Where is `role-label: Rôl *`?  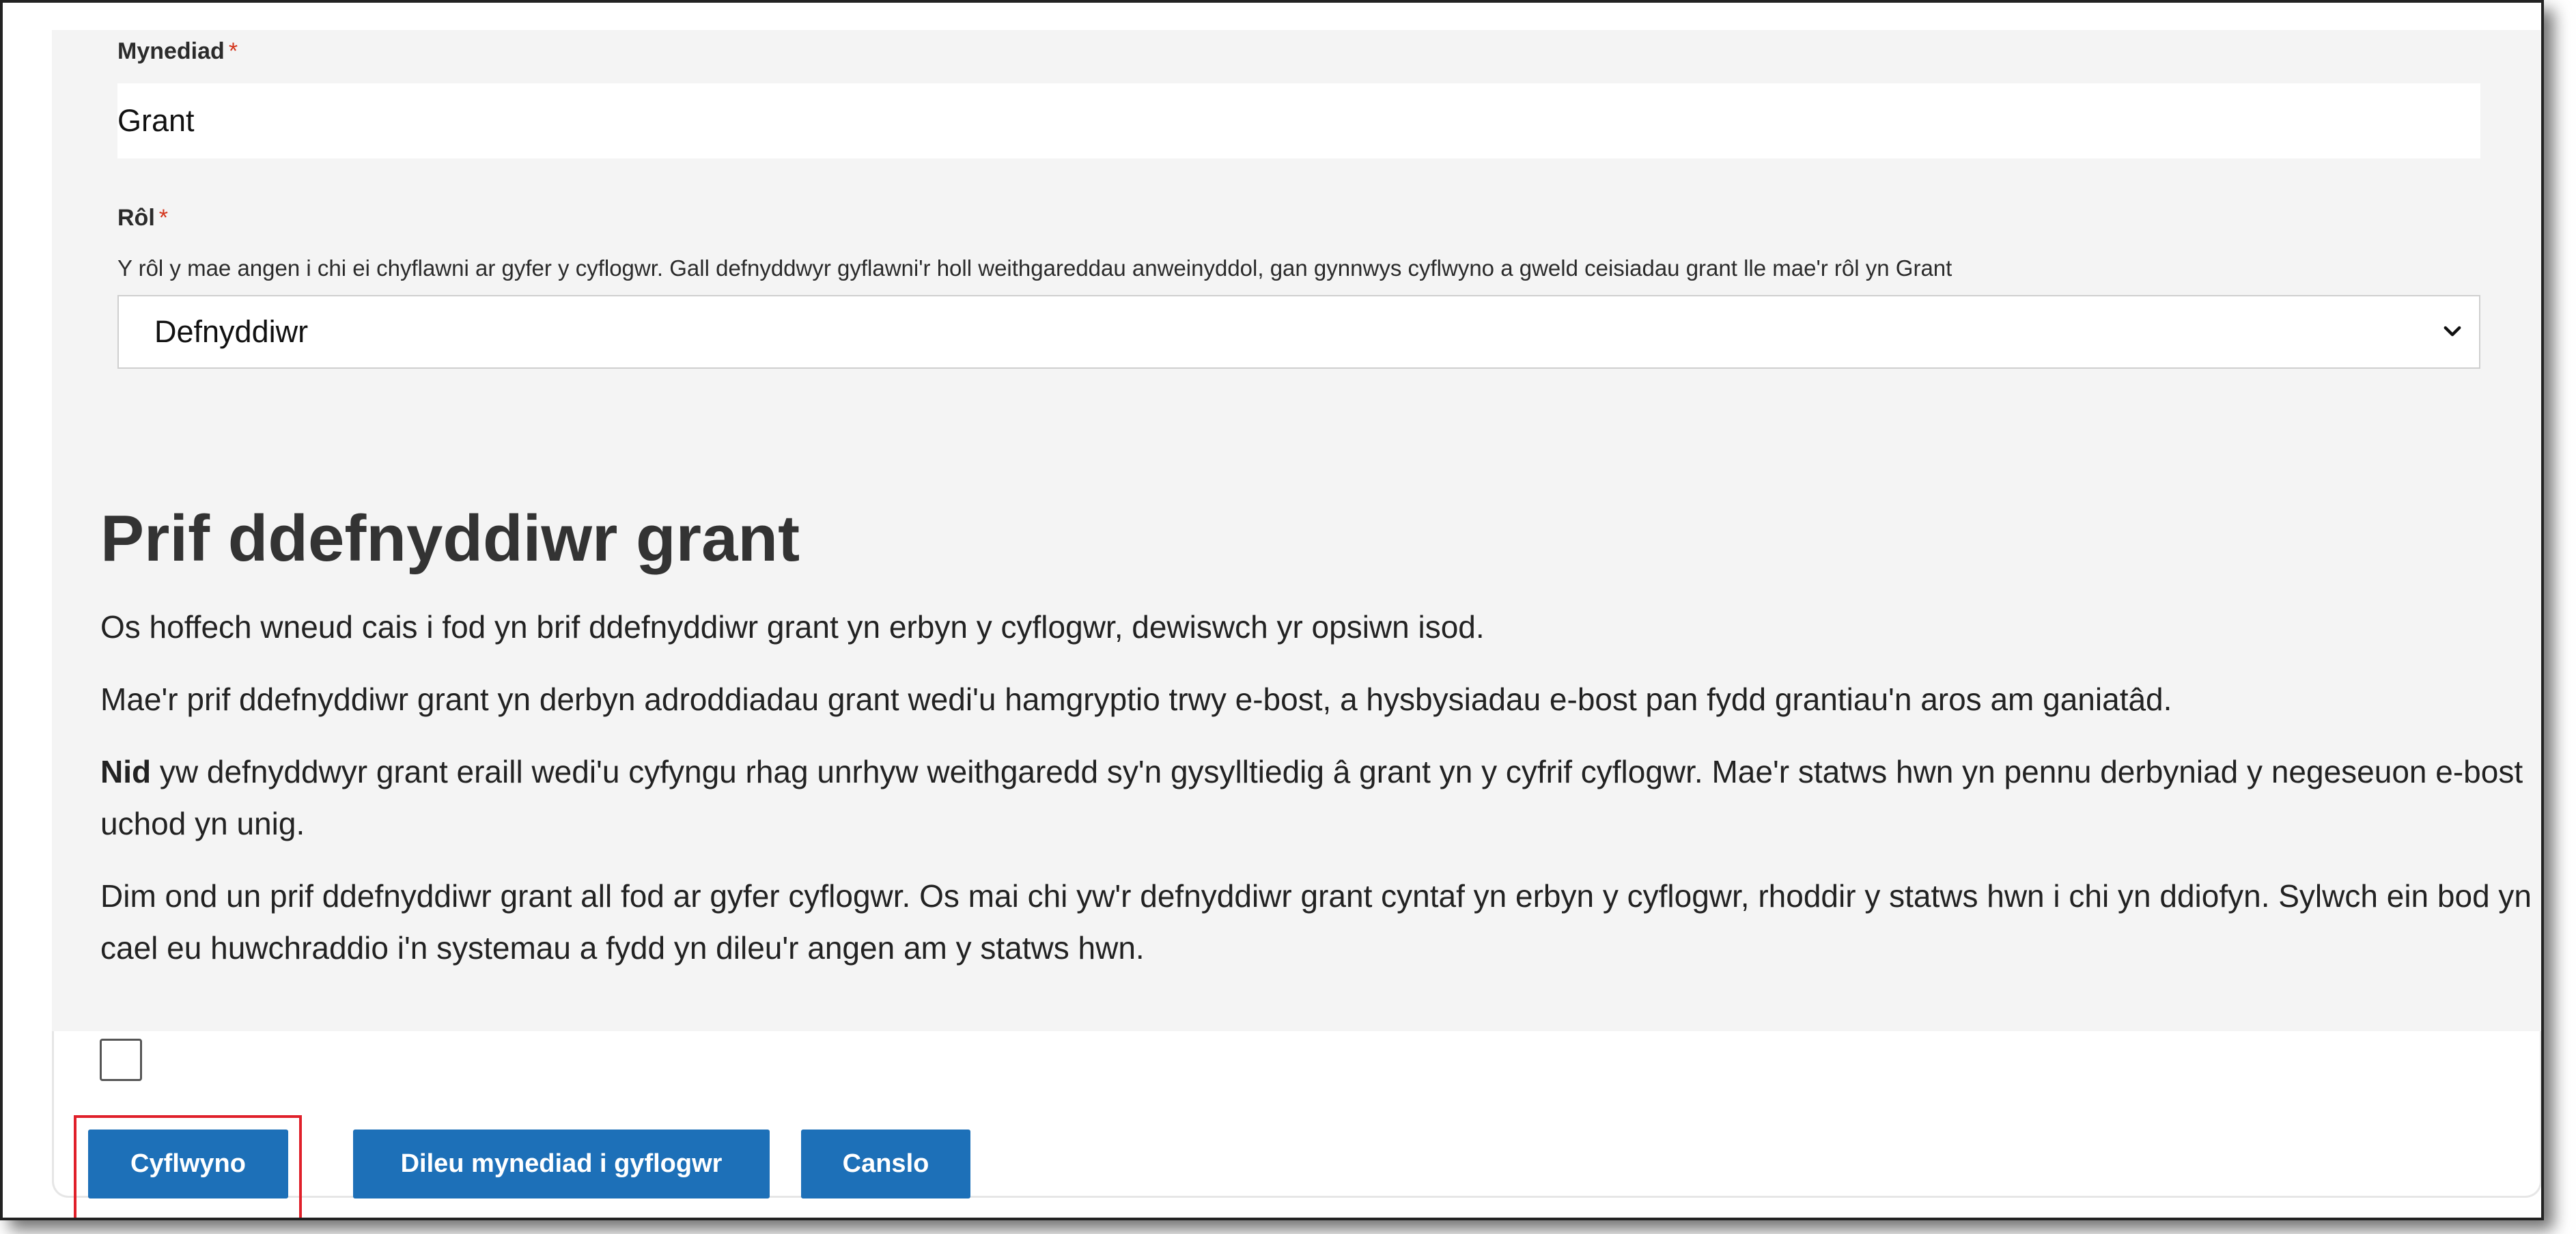
role-label: Rôl * is located at coordinates (142, 219).